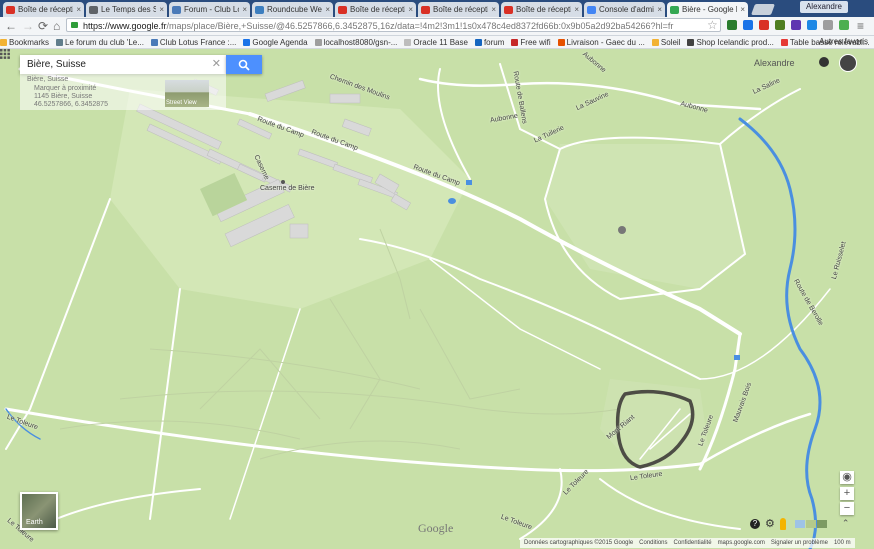 This screenshot has width=874, height=549. I want to click on browser-tab: Console d'administr×, so click(624, 9).